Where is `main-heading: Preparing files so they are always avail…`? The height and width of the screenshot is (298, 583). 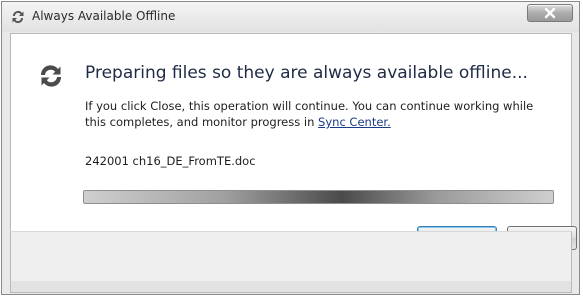 main-heading: Preparing files so they are always avail… is located at coordinates (306, 73).